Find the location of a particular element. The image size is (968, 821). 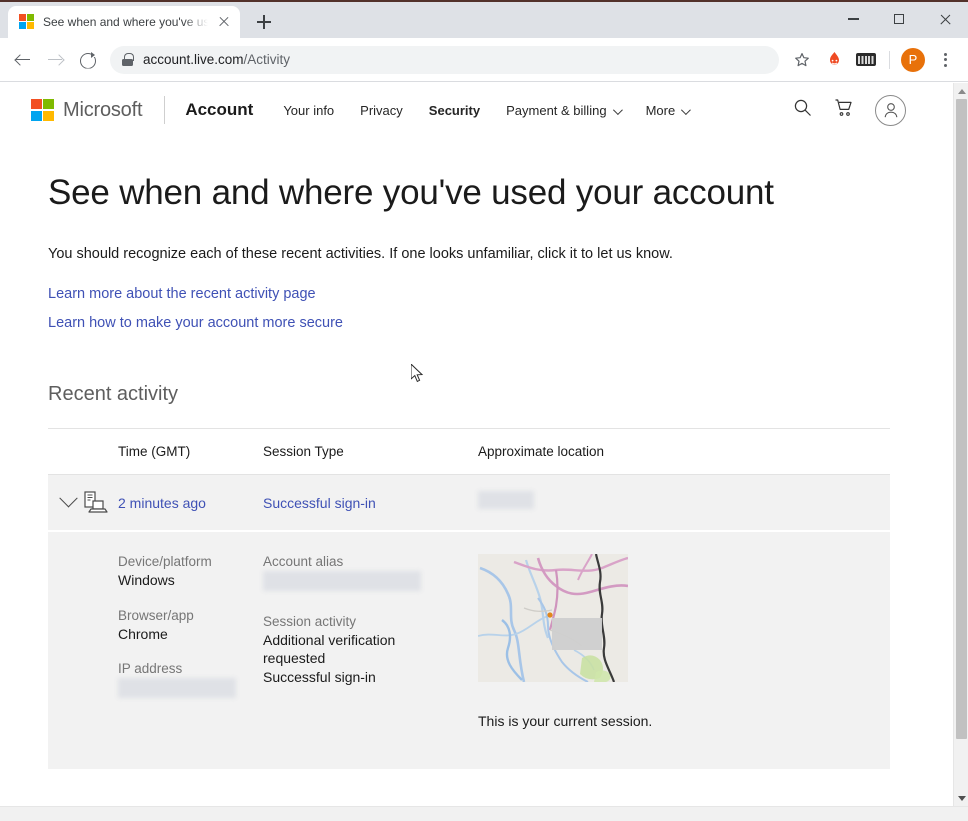

nav-label: More is located at coordinates (660, 110).